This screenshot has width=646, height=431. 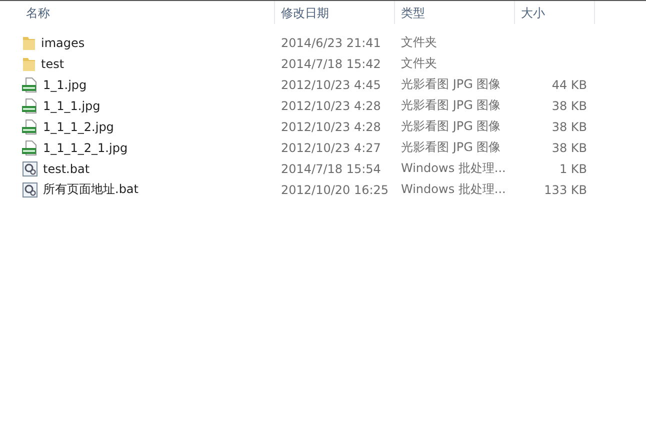 I want to click on date-modified: 2014/7/18 15:42, so click(x=331, y=63).